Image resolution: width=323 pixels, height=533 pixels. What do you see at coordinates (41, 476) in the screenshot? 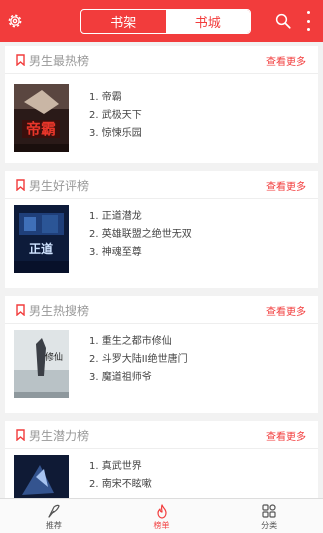
I see `book-cover` at bounding box center [41, 476].